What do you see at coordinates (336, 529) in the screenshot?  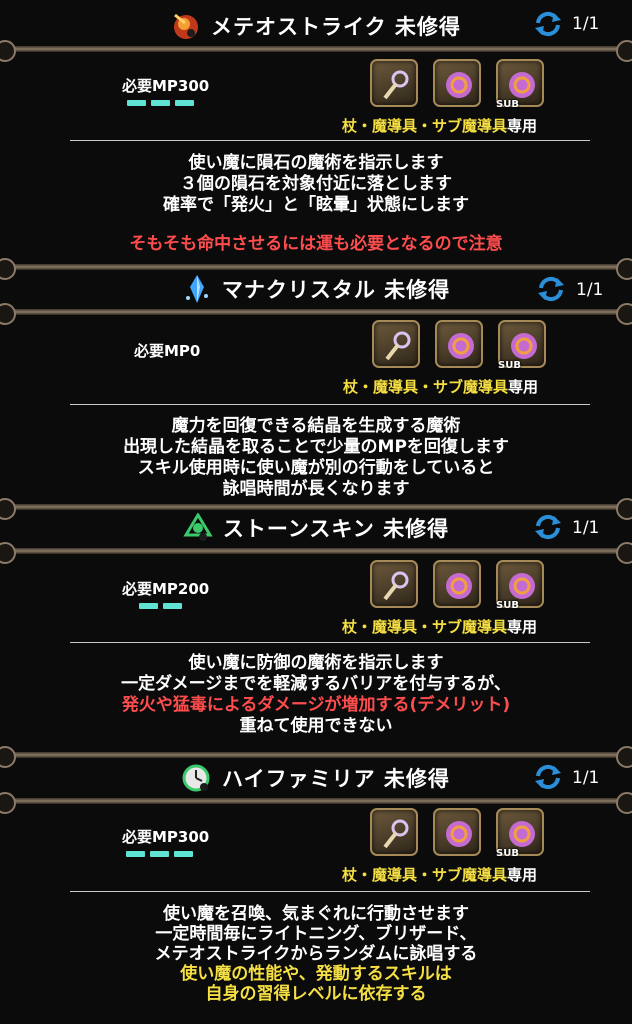 I see `skill-title: ストーンスキン 未修得` at bounding box center [336, 529].